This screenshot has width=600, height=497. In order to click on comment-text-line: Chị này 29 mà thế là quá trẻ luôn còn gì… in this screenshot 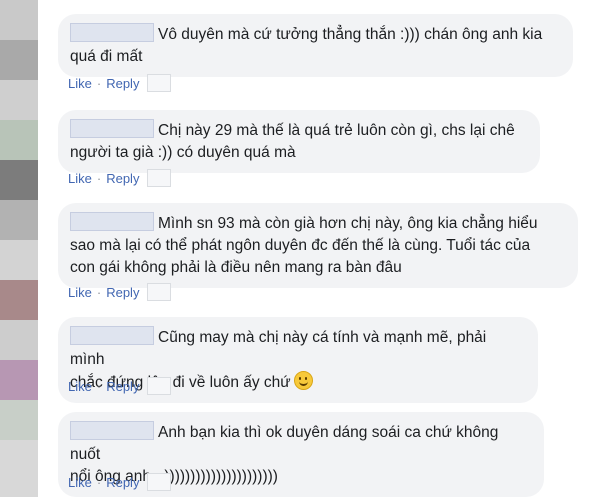, I will do `click(336, 130)`.